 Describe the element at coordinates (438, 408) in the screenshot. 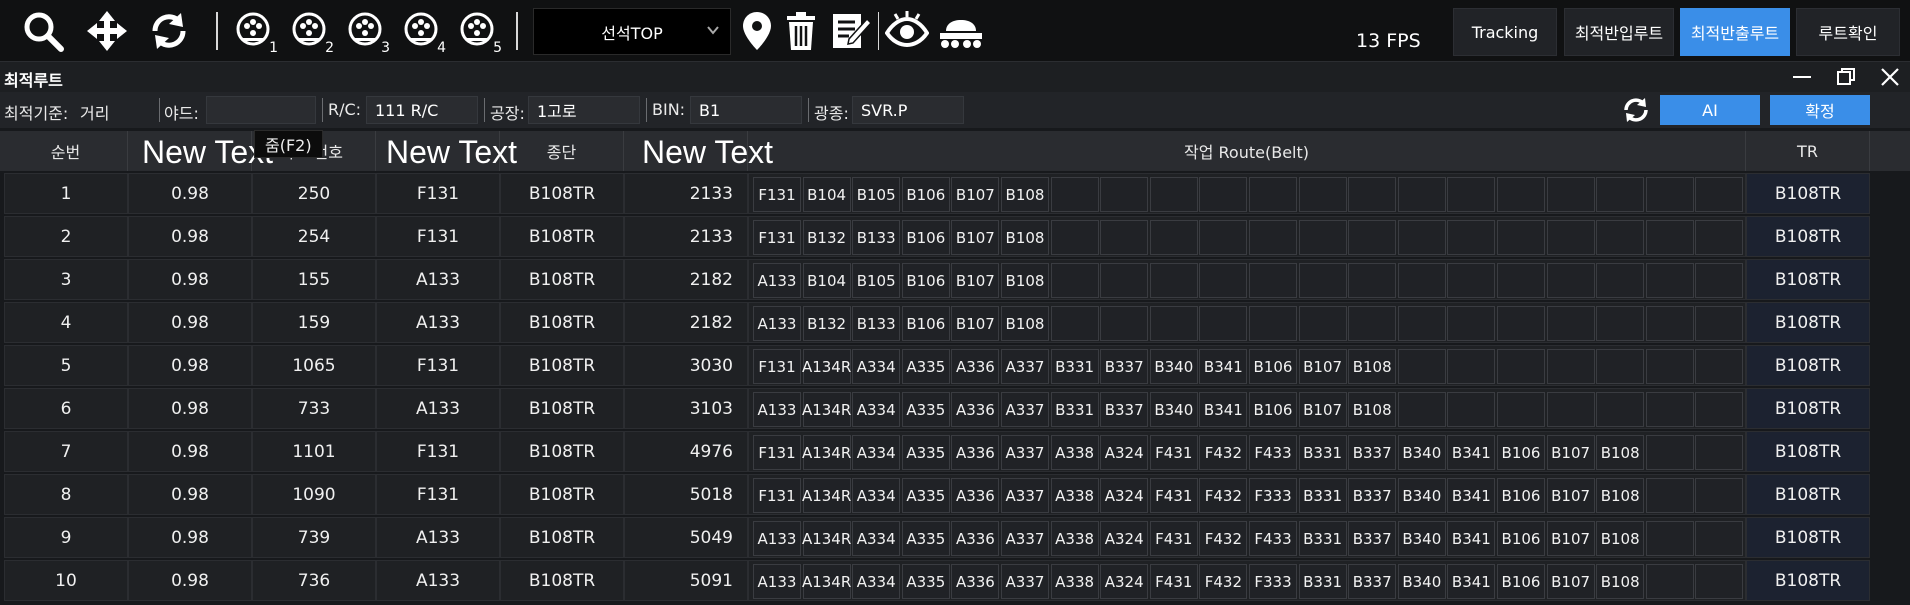

I see `cell-start: A133` at that location.